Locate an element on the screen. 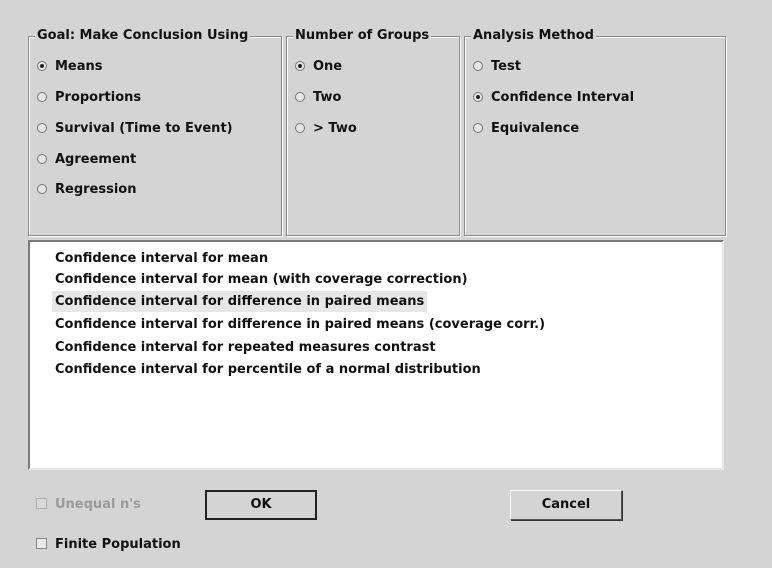 The width and height of the screenshot is (772, 568). radio-confidence-interval: Confidence Interval is located at coordinates (553, 98).